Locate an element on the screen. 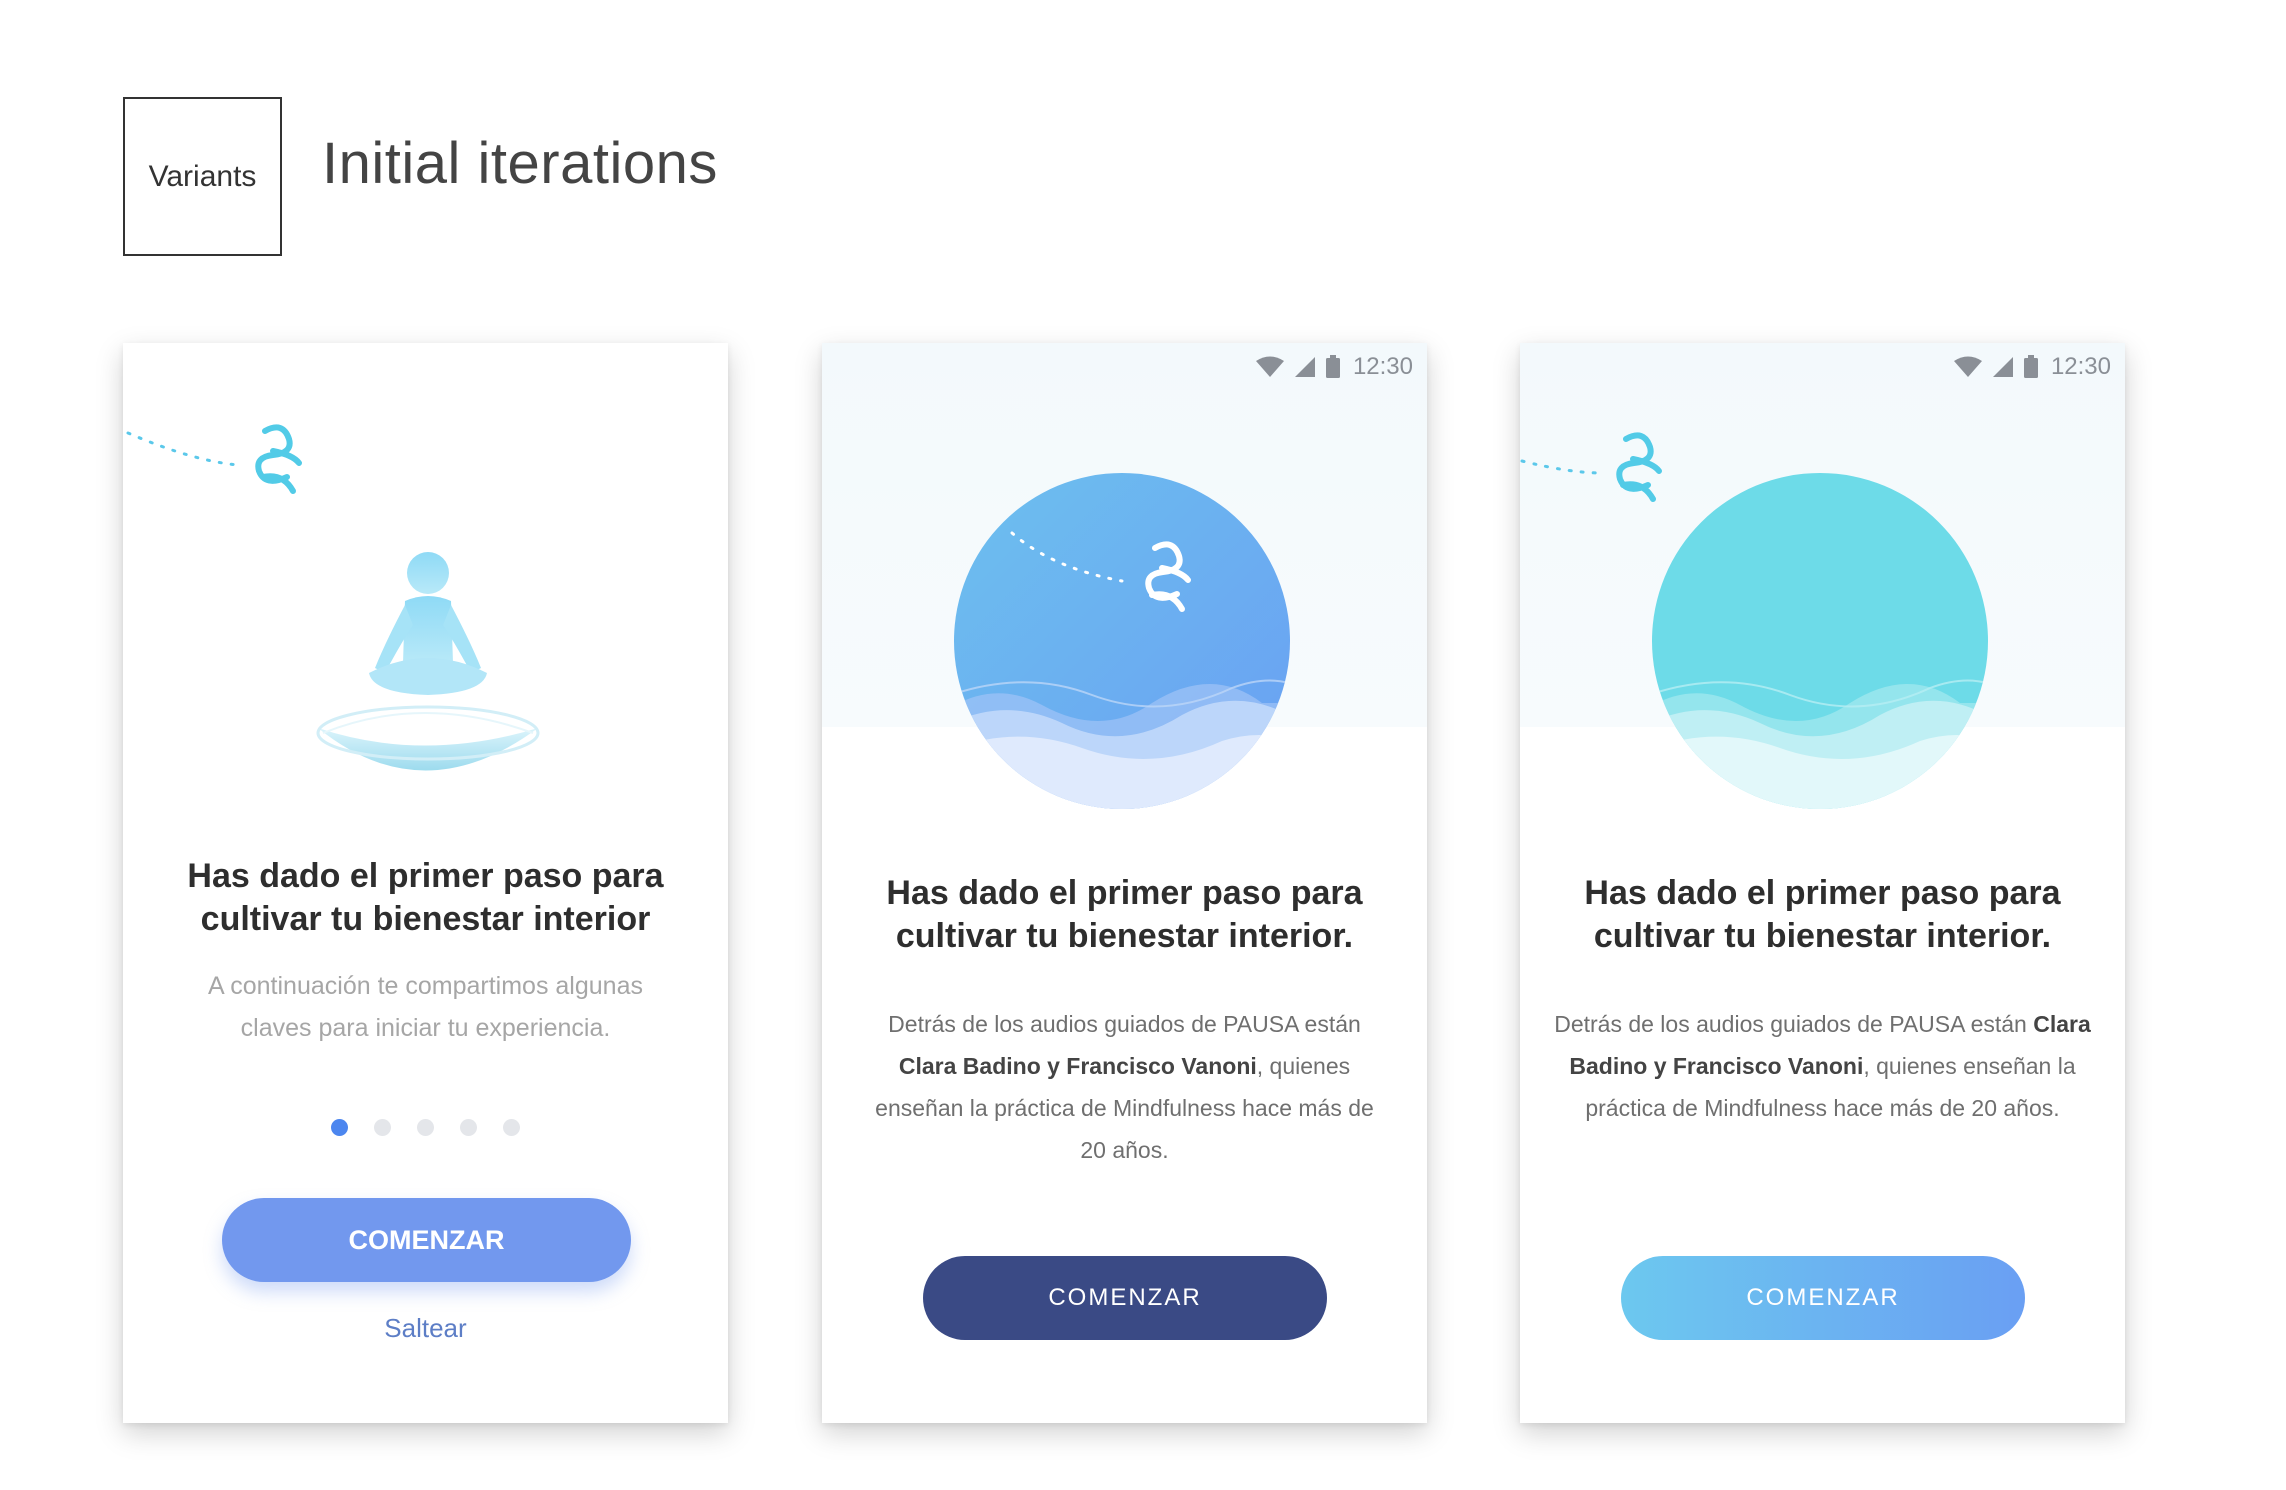 This screenshot has height=1490, width=2286. body-line-4: 20 años. is located at coordinates (1124, 1150).